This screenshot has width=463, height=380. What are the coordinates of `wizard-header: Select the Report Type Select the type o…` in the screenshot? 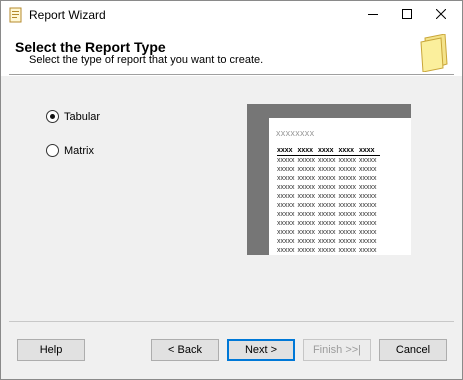 It's located at (231, 52).